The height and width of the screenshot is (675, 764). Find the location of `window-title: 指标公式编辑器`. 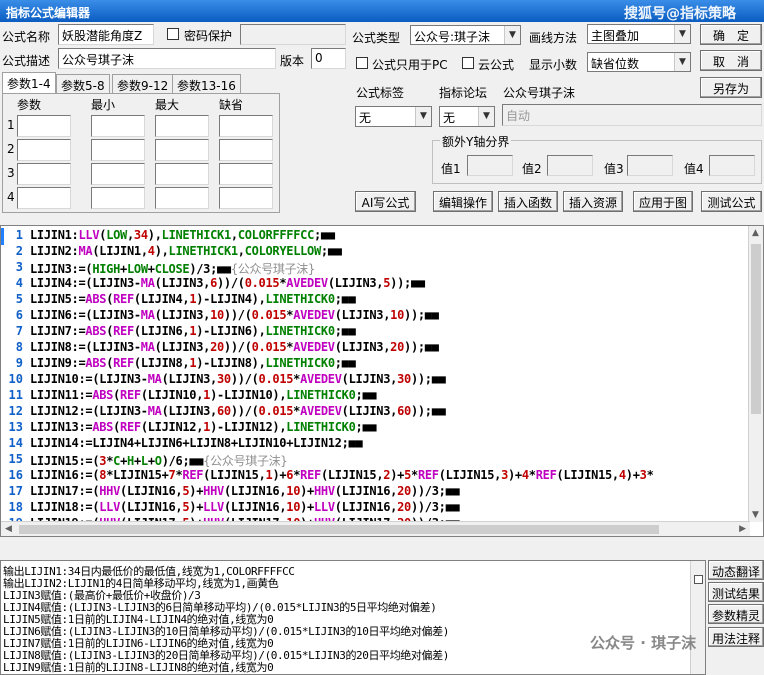

window-title: 指标公式编辑器 is located at coordinates (48, 13).